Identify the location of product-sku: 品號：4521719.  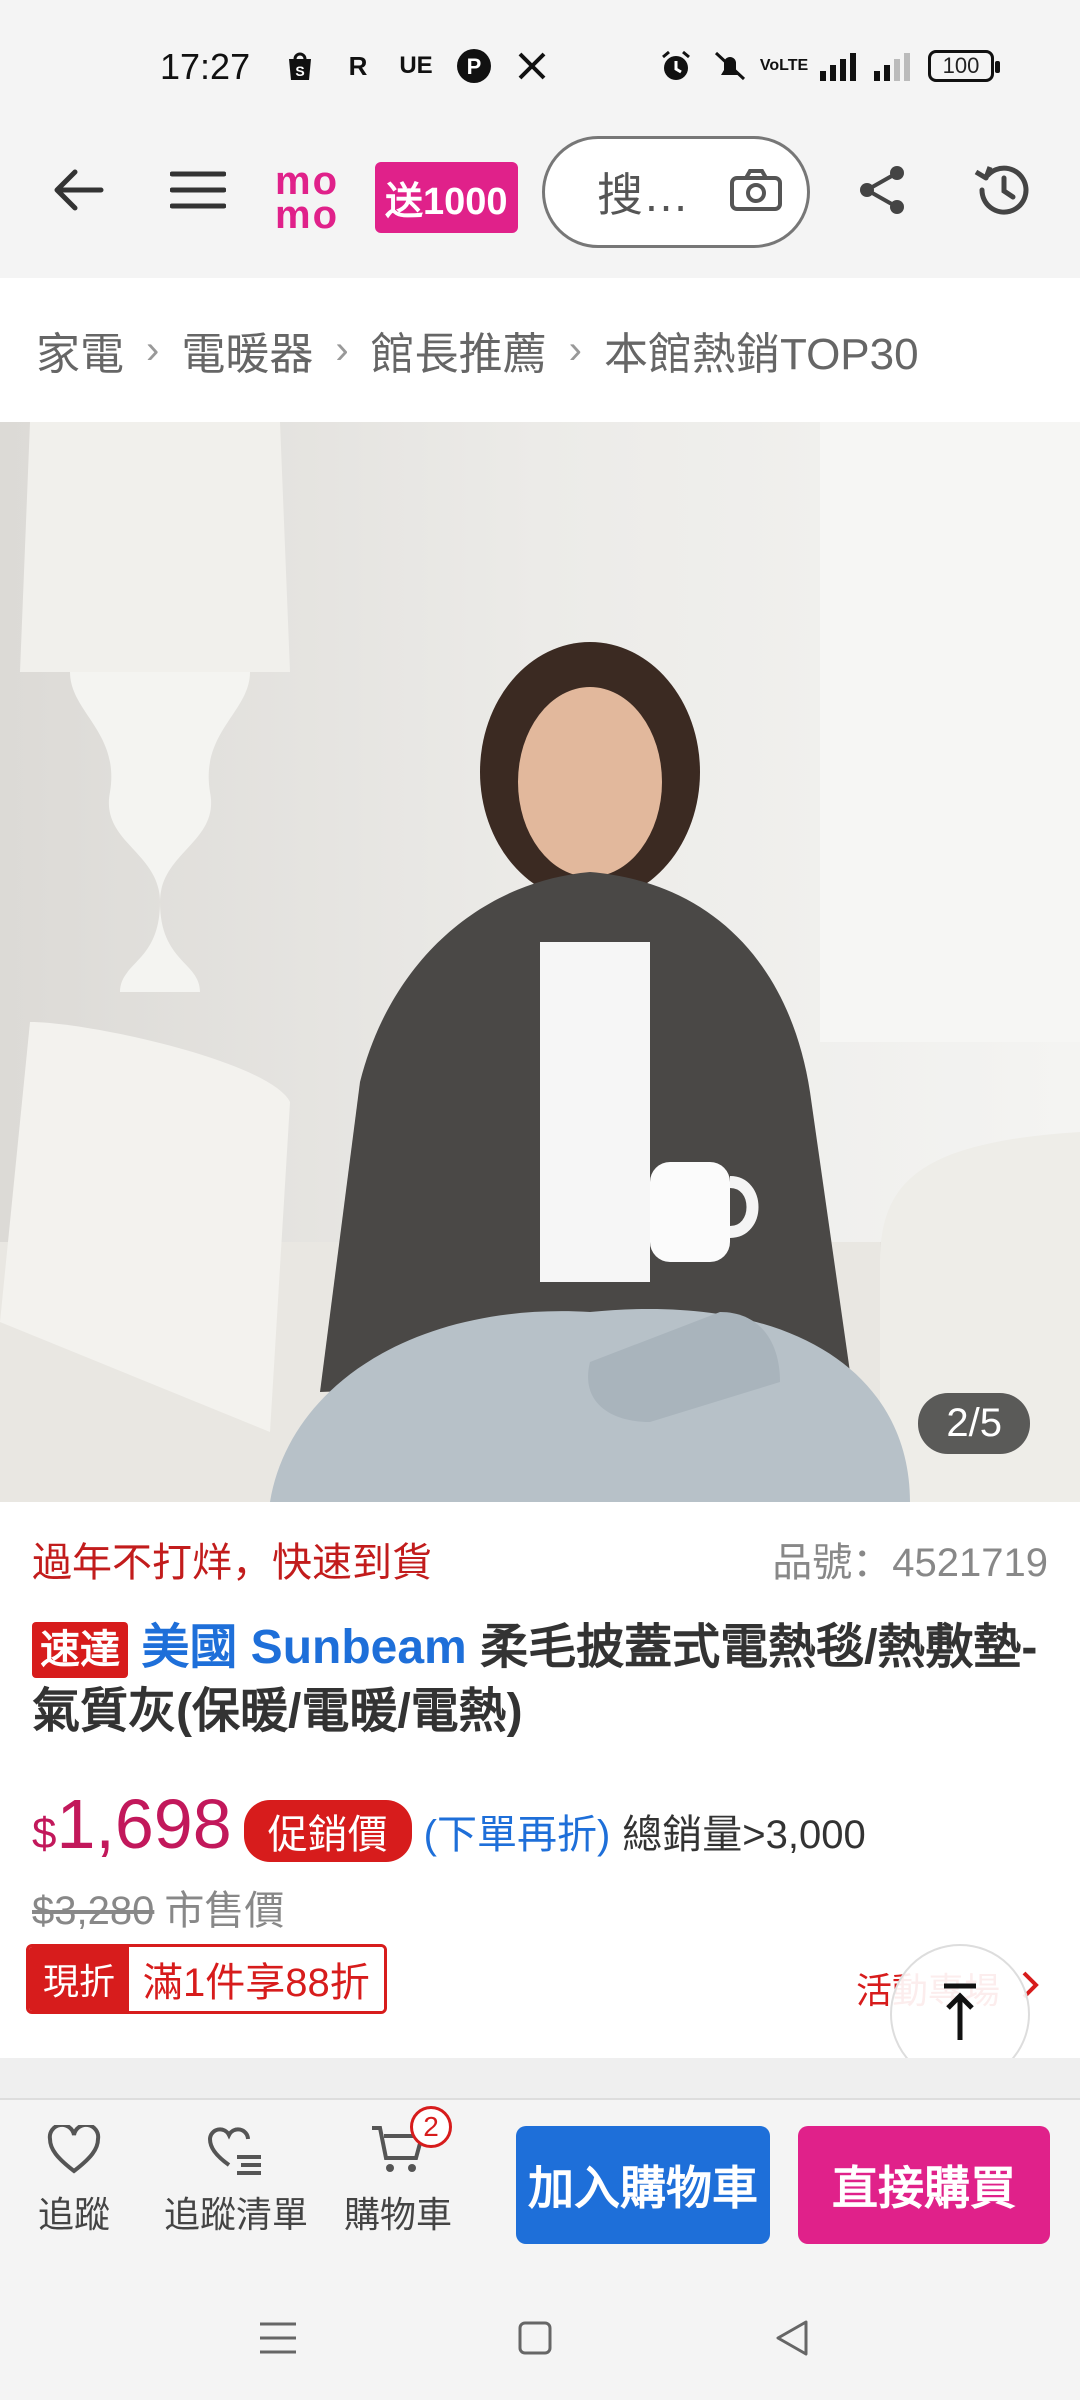
(910, 1563).